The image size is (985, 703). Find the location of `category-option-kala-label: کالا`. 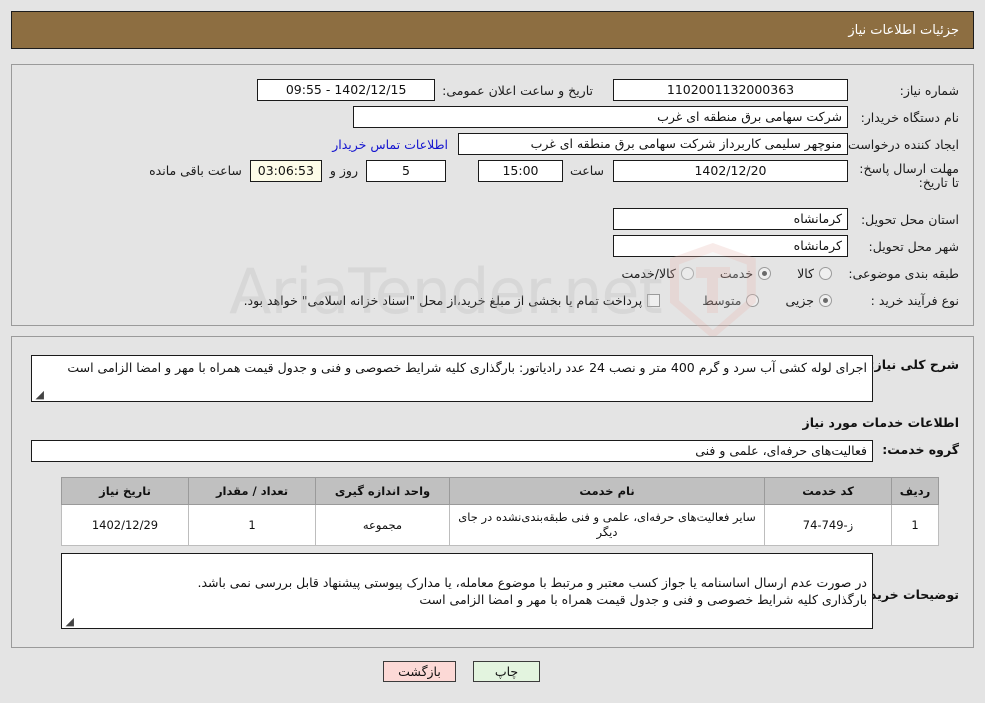

category-option-kala-label: کالا is located at coordinates (805, 273).